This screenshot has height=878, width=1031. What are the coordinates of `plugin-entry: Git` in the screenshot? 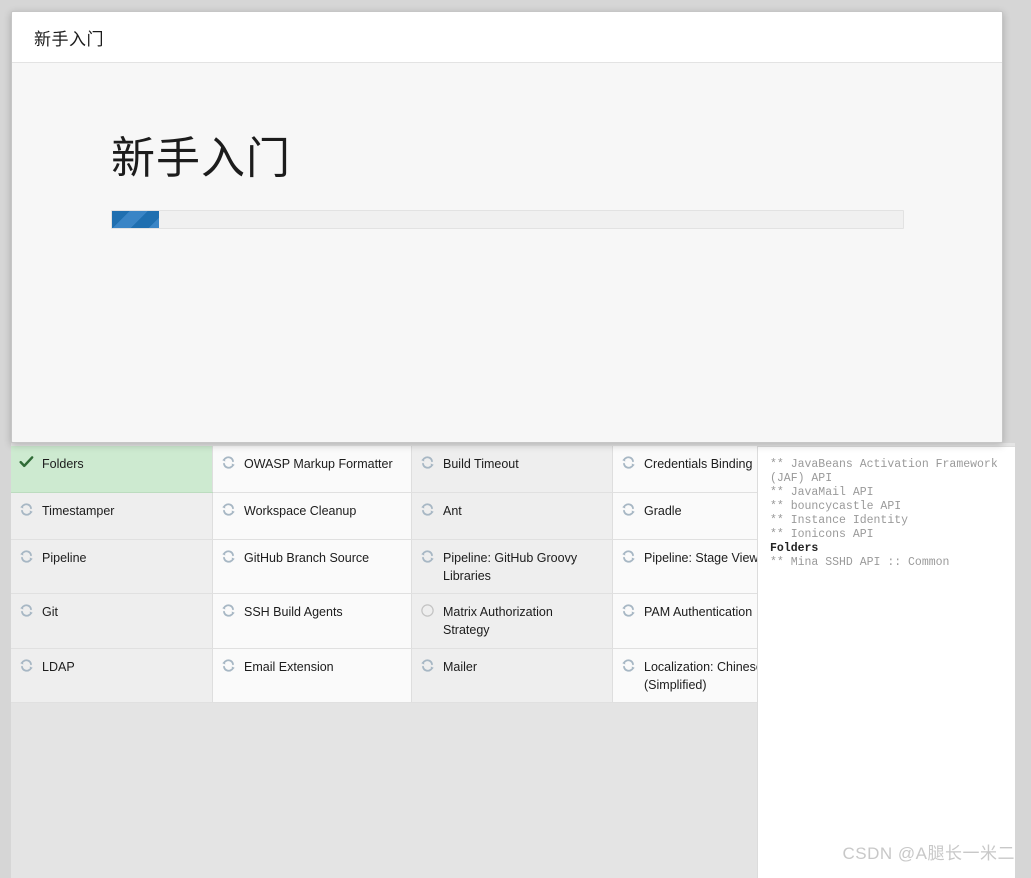 It's located at (112, 611).